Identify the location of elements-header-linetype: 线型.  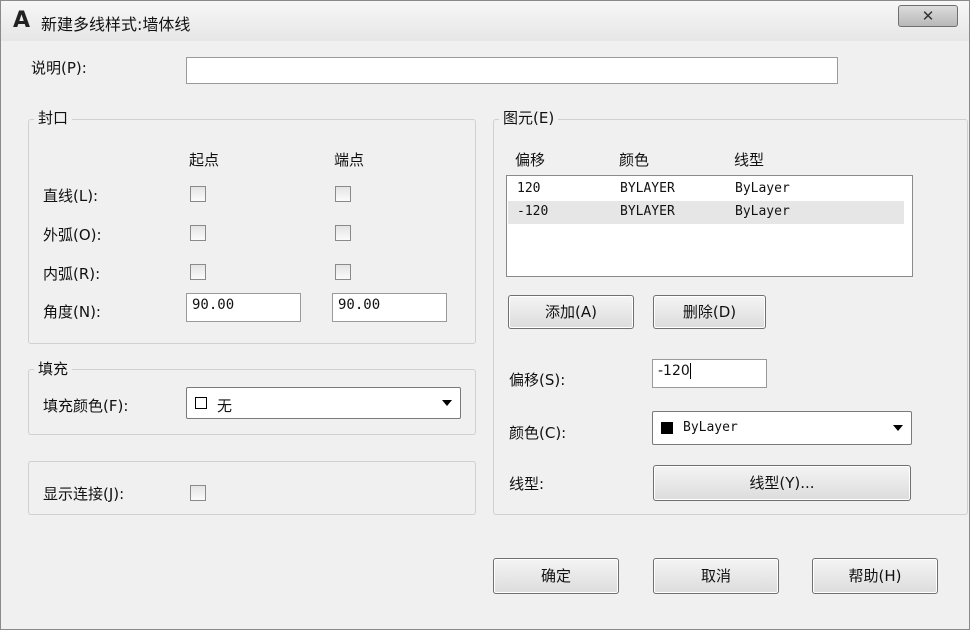
(749, 160).